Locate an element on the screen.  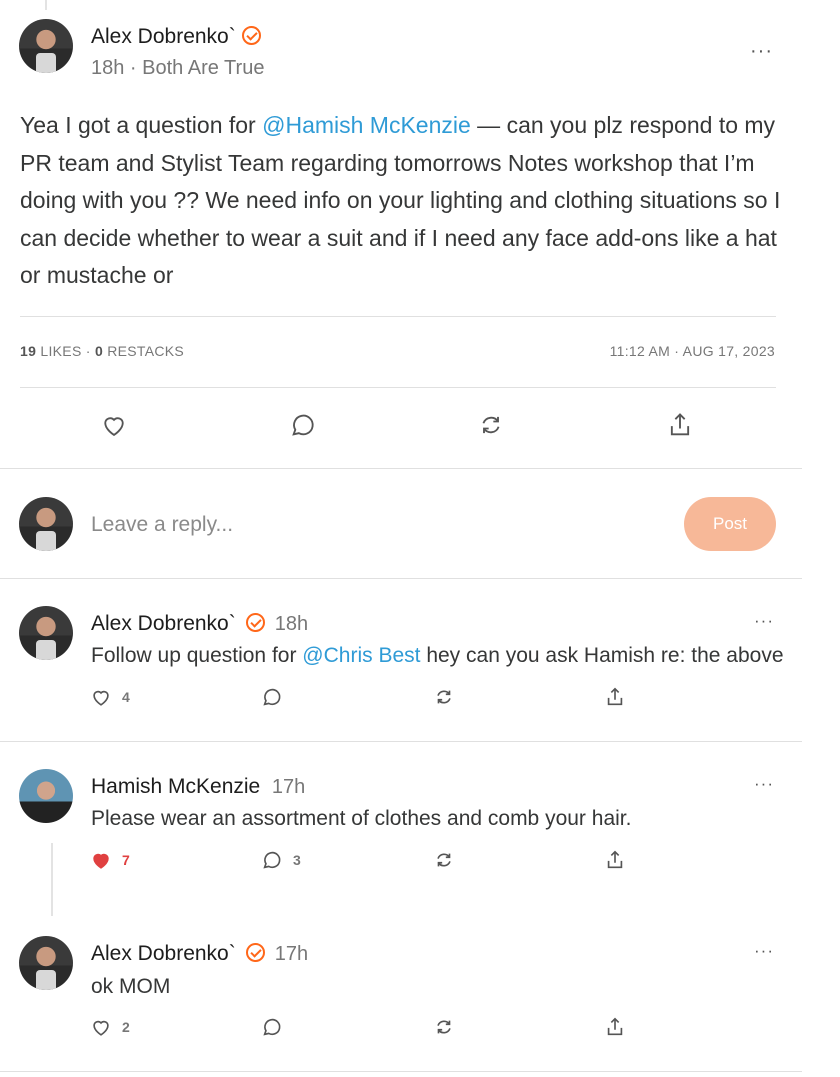
comment-author-name: Hamish McKenzie is located at coordinates (175, 786).